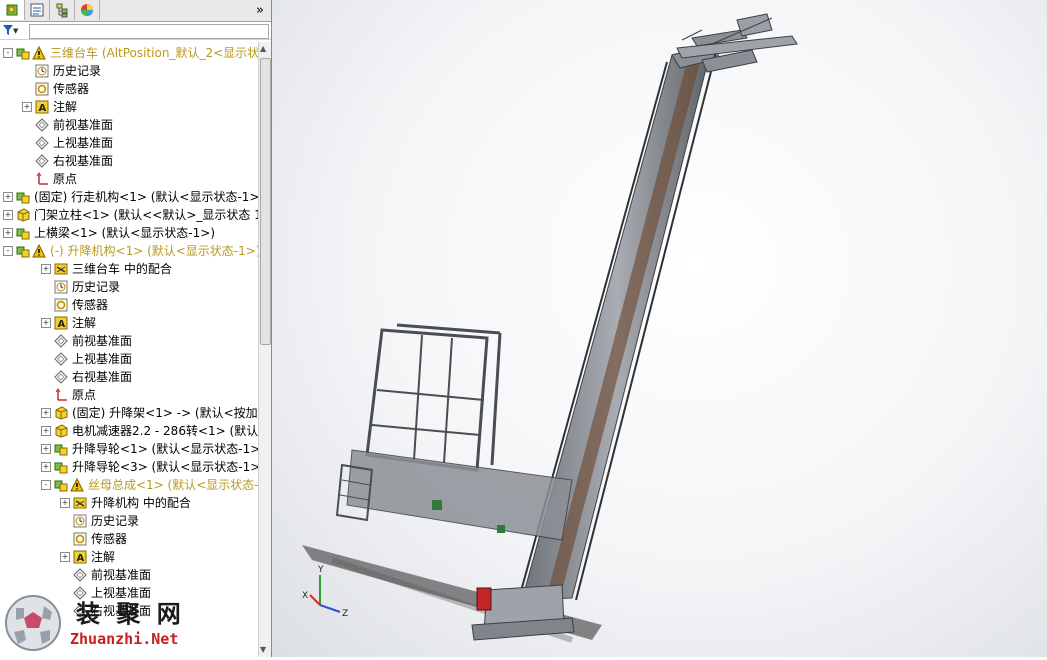  I want to click on tree-row-label: 历史记录, so click(115, 521).